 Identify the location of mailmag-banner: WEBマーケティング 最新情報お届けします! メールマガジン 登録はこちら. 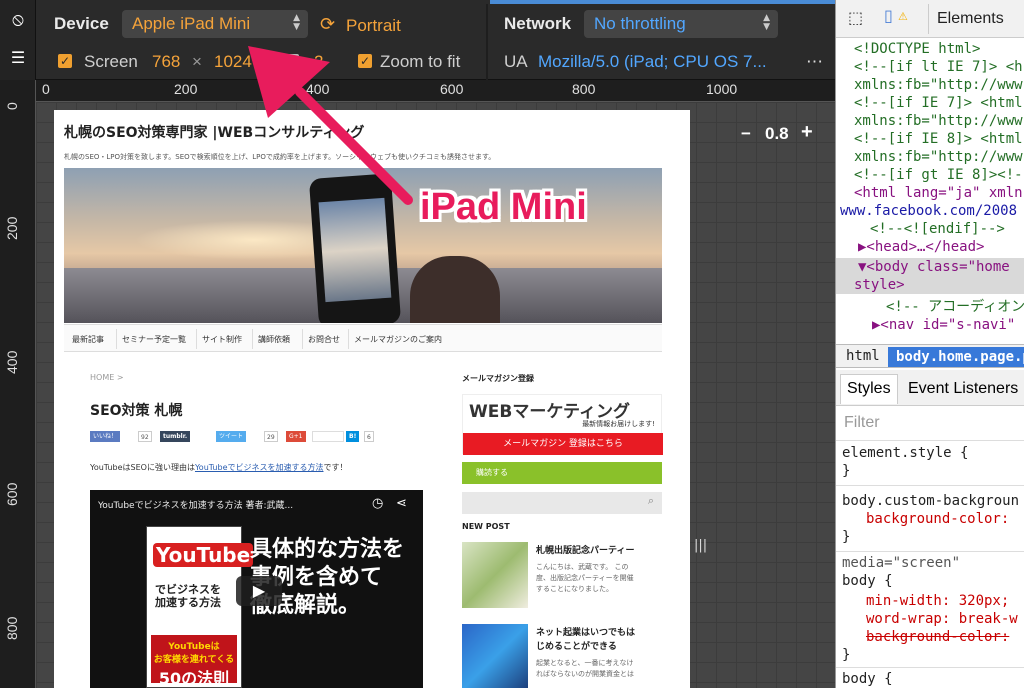
(562, 424).